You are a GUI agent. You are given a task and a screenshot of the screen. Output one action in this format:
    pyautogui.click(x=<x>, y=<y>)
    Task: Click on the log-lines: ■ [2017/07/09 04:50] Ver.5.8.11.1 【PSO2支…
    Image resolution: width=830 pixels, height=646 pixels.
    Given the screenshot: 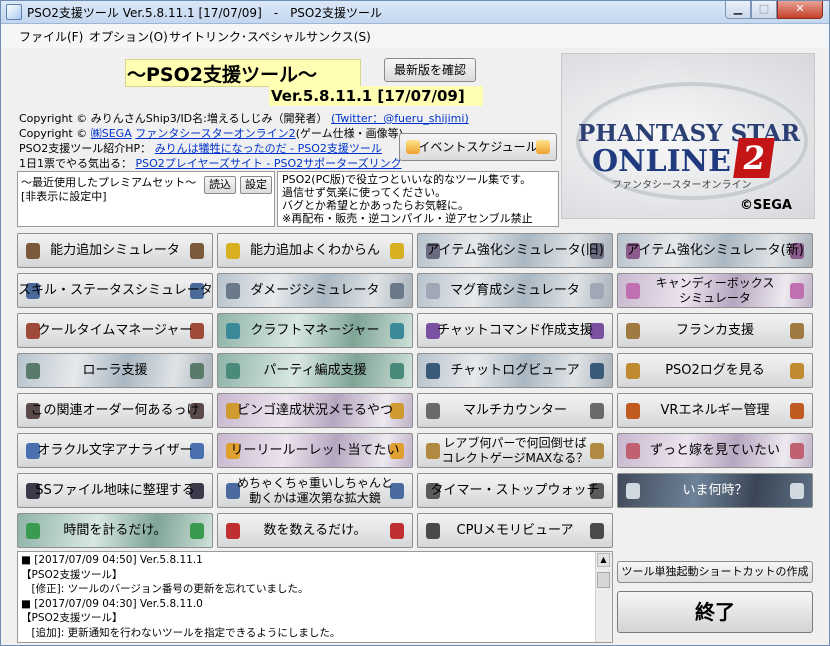 What is the action you would take?
    pyautogui.click(x=307, y=596)
    